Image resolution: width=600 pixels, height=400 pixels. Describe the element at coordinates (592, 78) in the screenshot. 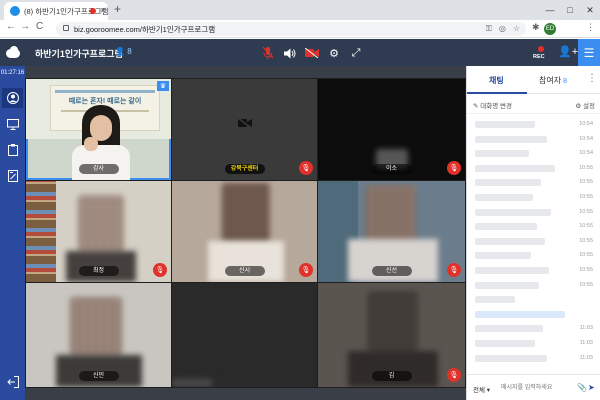

I see `chat-more-icon: ⋮` at that location.